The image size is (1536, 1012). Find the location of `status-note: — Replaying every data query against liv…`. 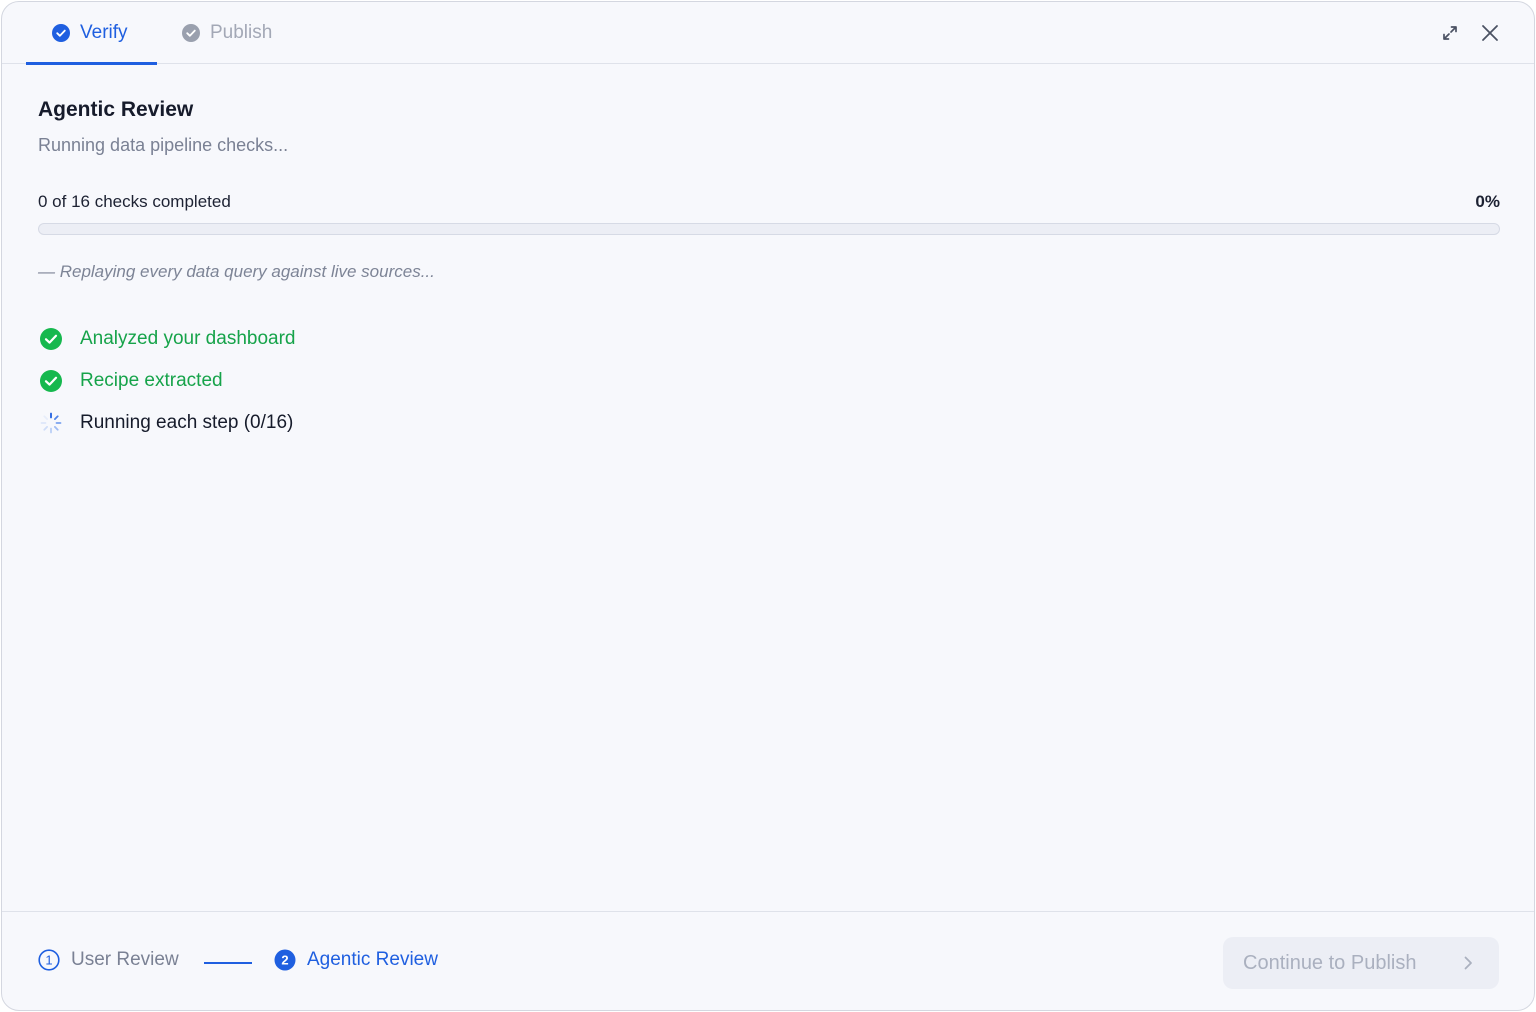

status-note: — Replaying every data query against liv… is located at coordinates (236, 271).